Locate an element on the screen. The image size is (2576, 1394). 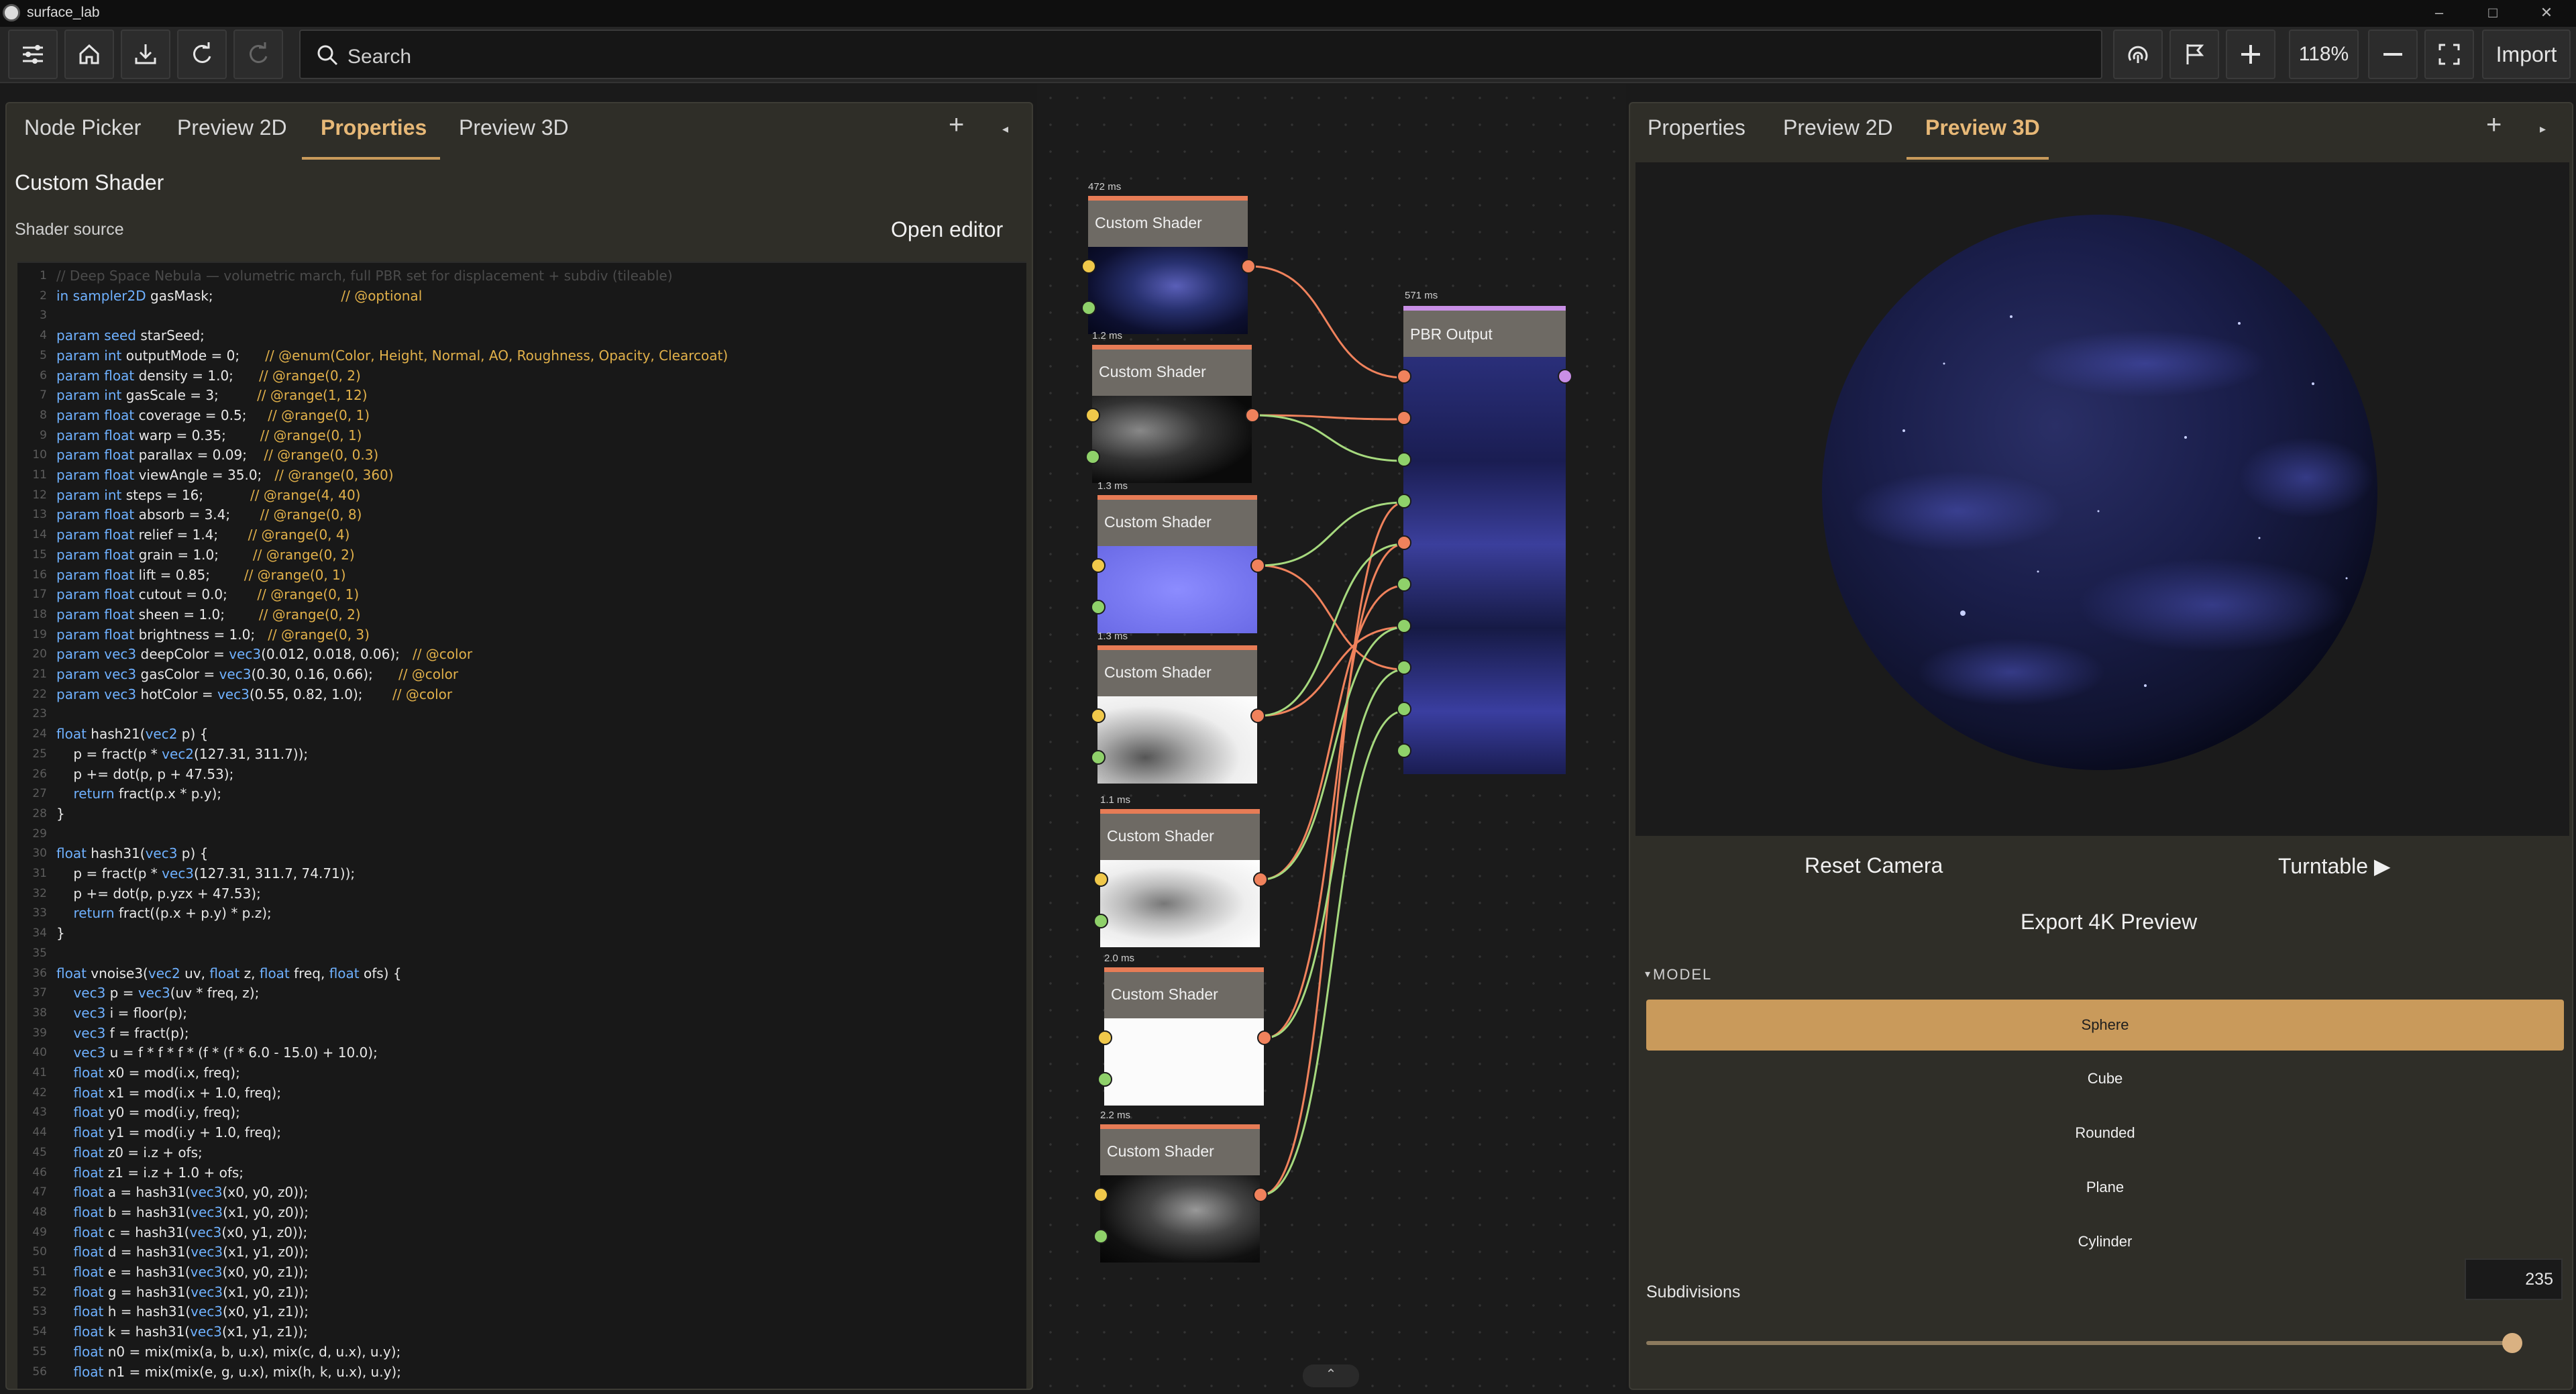
model-option-plane: Plane is located at coordinates (2105, 1187).